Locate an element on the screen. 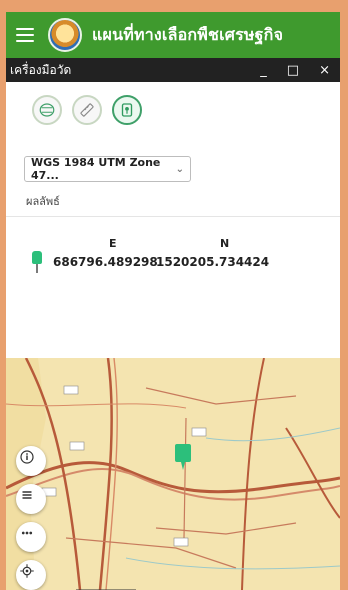 The height and width of the screenshot is (590, 348). top-bar: แผนที่ทางเลือกพืชเศรษฐกิจ is located at coordinates (173, 35).